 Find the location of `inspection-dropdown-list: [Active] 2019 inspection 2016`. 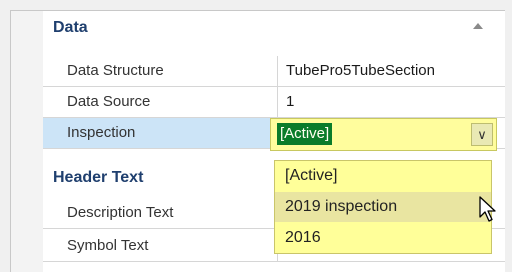

inspection-dropdown-list: [Active] 2019 inspection 2016 is located at coordinates (383, 207).